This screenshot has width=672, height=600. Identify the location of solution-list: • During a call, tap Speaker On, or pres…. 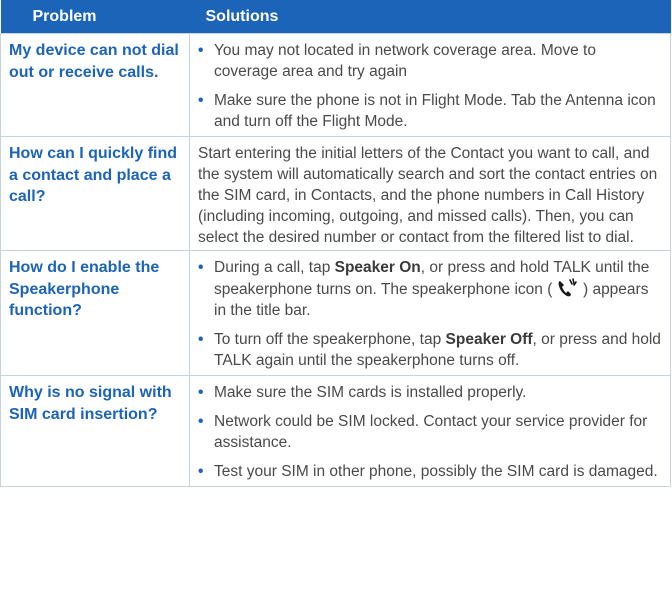
(431, 314).